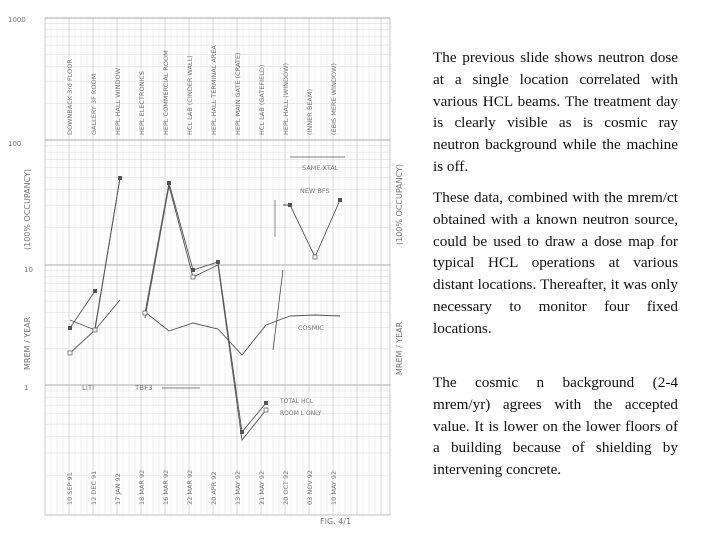 Image resolution: width=720 pixels, height=540 pixels. Describe the element at coordinates (310, 487) in the screenshot. I see `date-label: 03 NOV 92` at that location.